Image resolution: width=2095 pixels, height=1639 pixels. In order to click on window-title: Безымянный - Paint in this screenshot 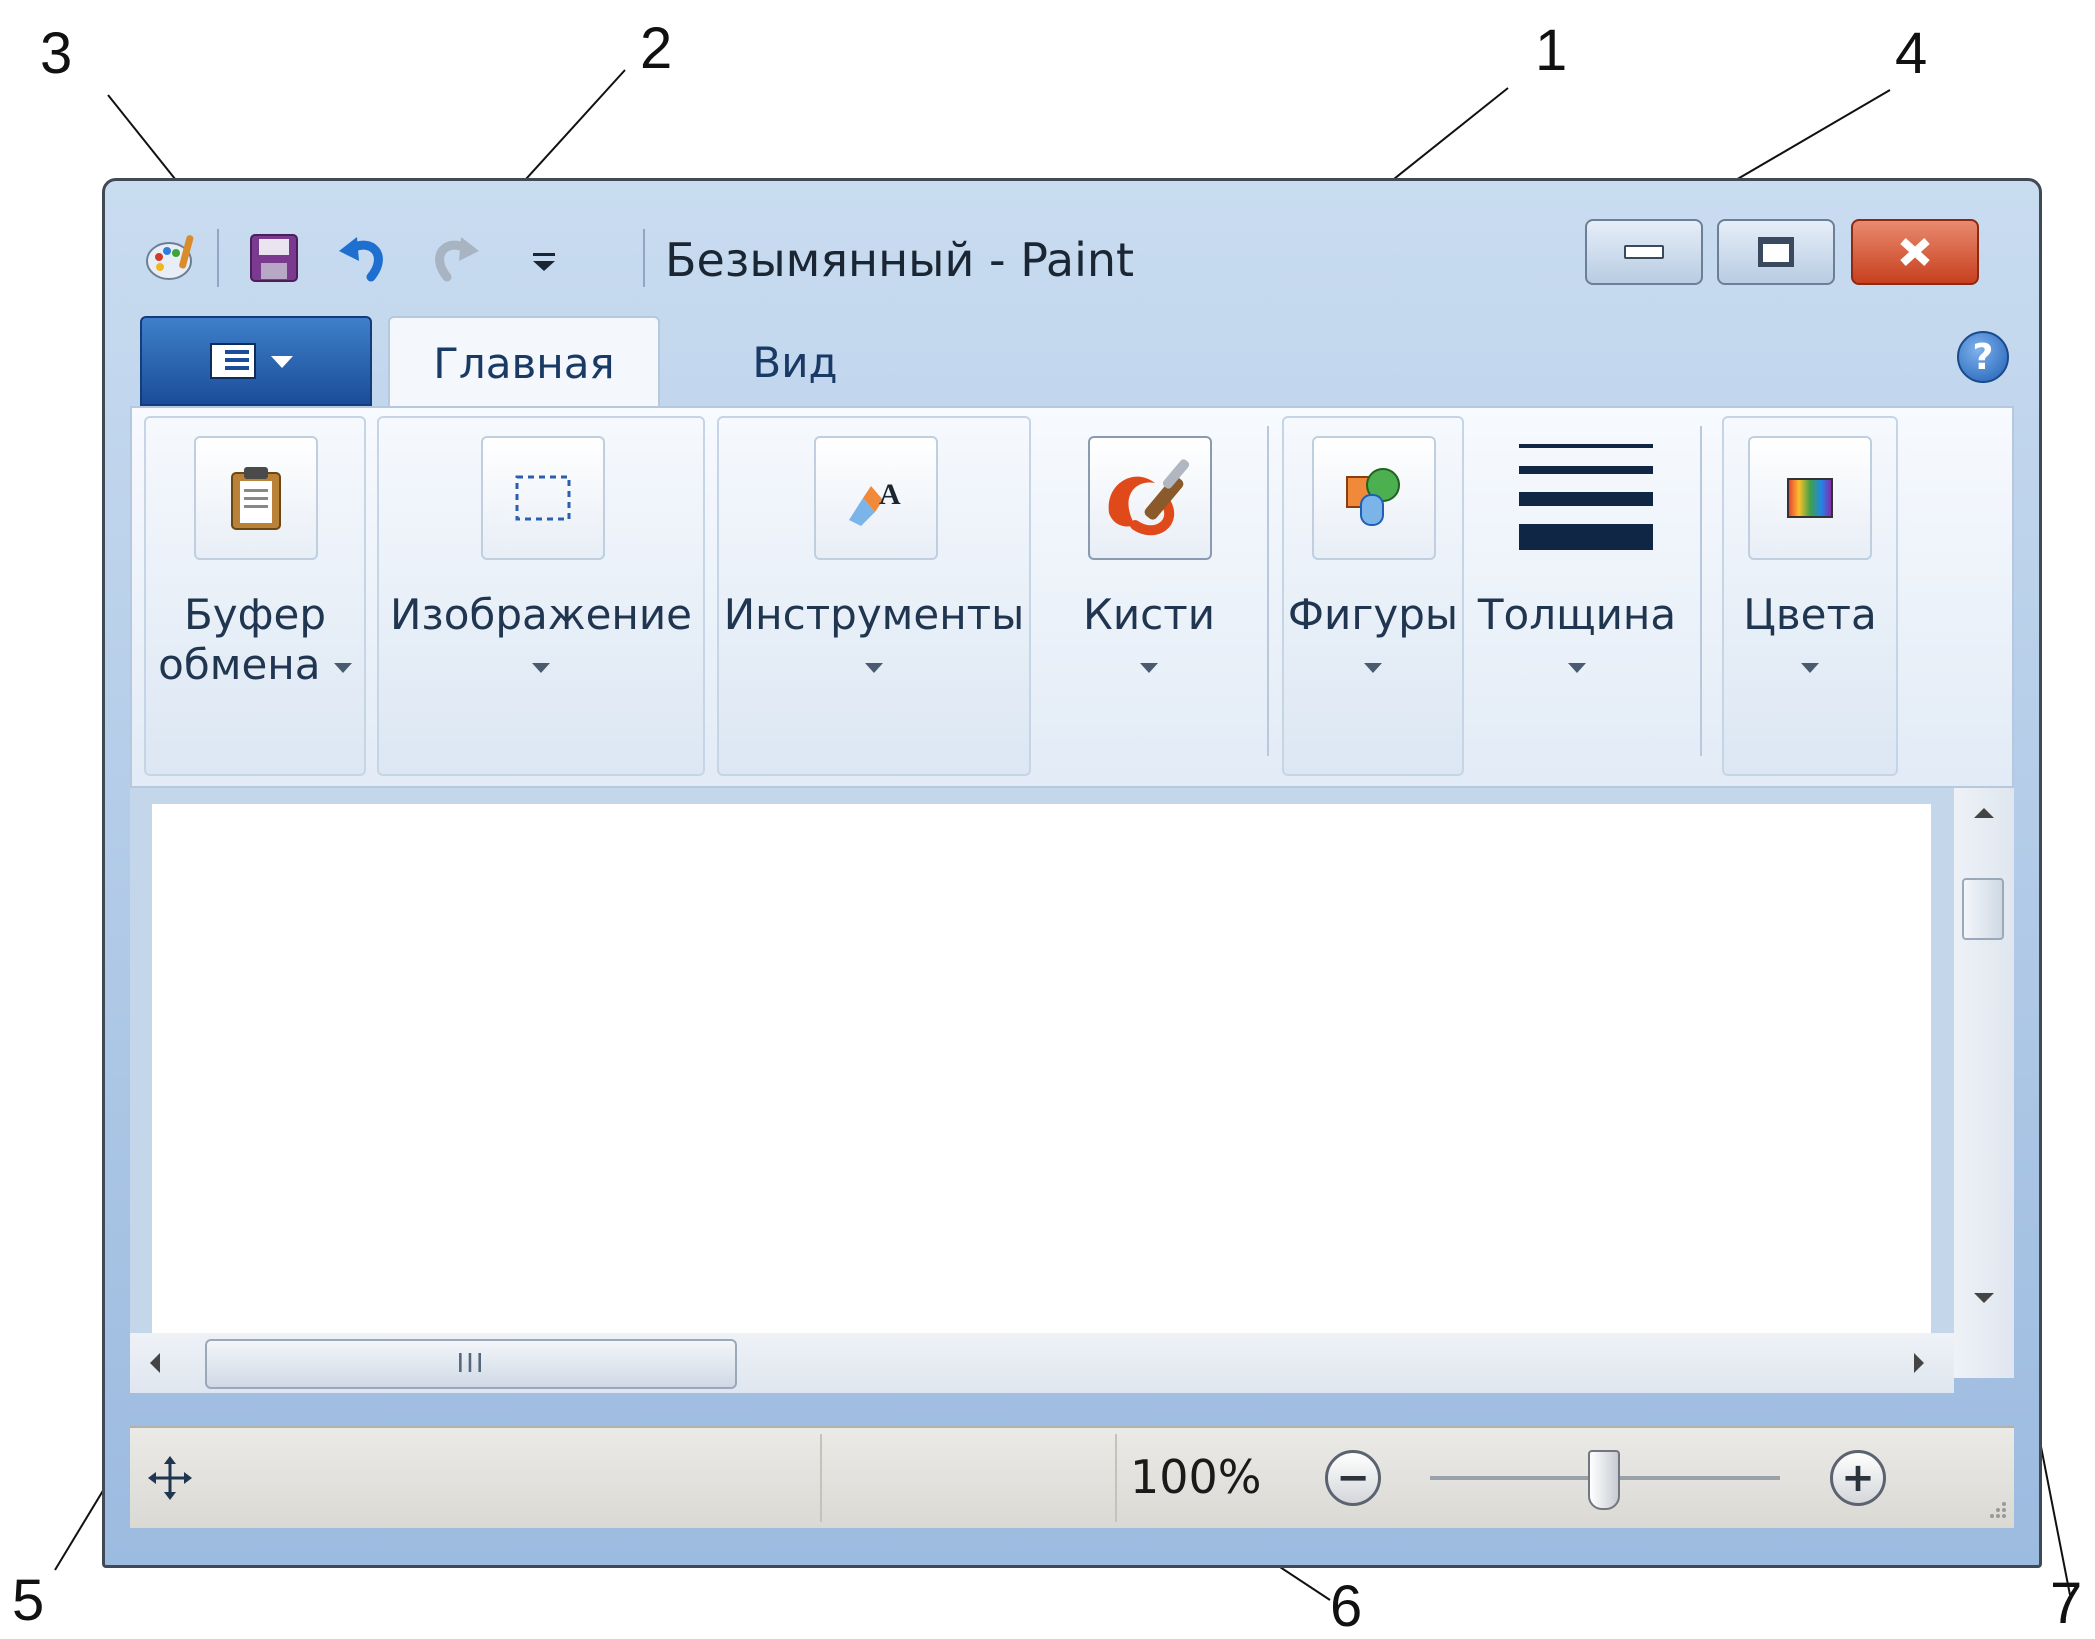, I will do `click(900, 260)`.